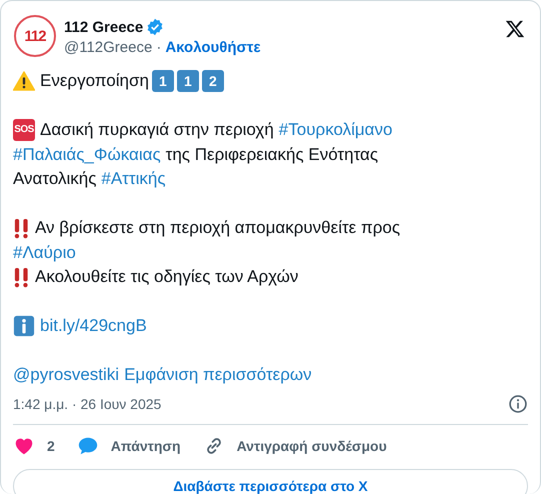 This screenshot has height=494, width=541. I want to click on tweet-link: @pyrosvestiki, so click(66, 375).